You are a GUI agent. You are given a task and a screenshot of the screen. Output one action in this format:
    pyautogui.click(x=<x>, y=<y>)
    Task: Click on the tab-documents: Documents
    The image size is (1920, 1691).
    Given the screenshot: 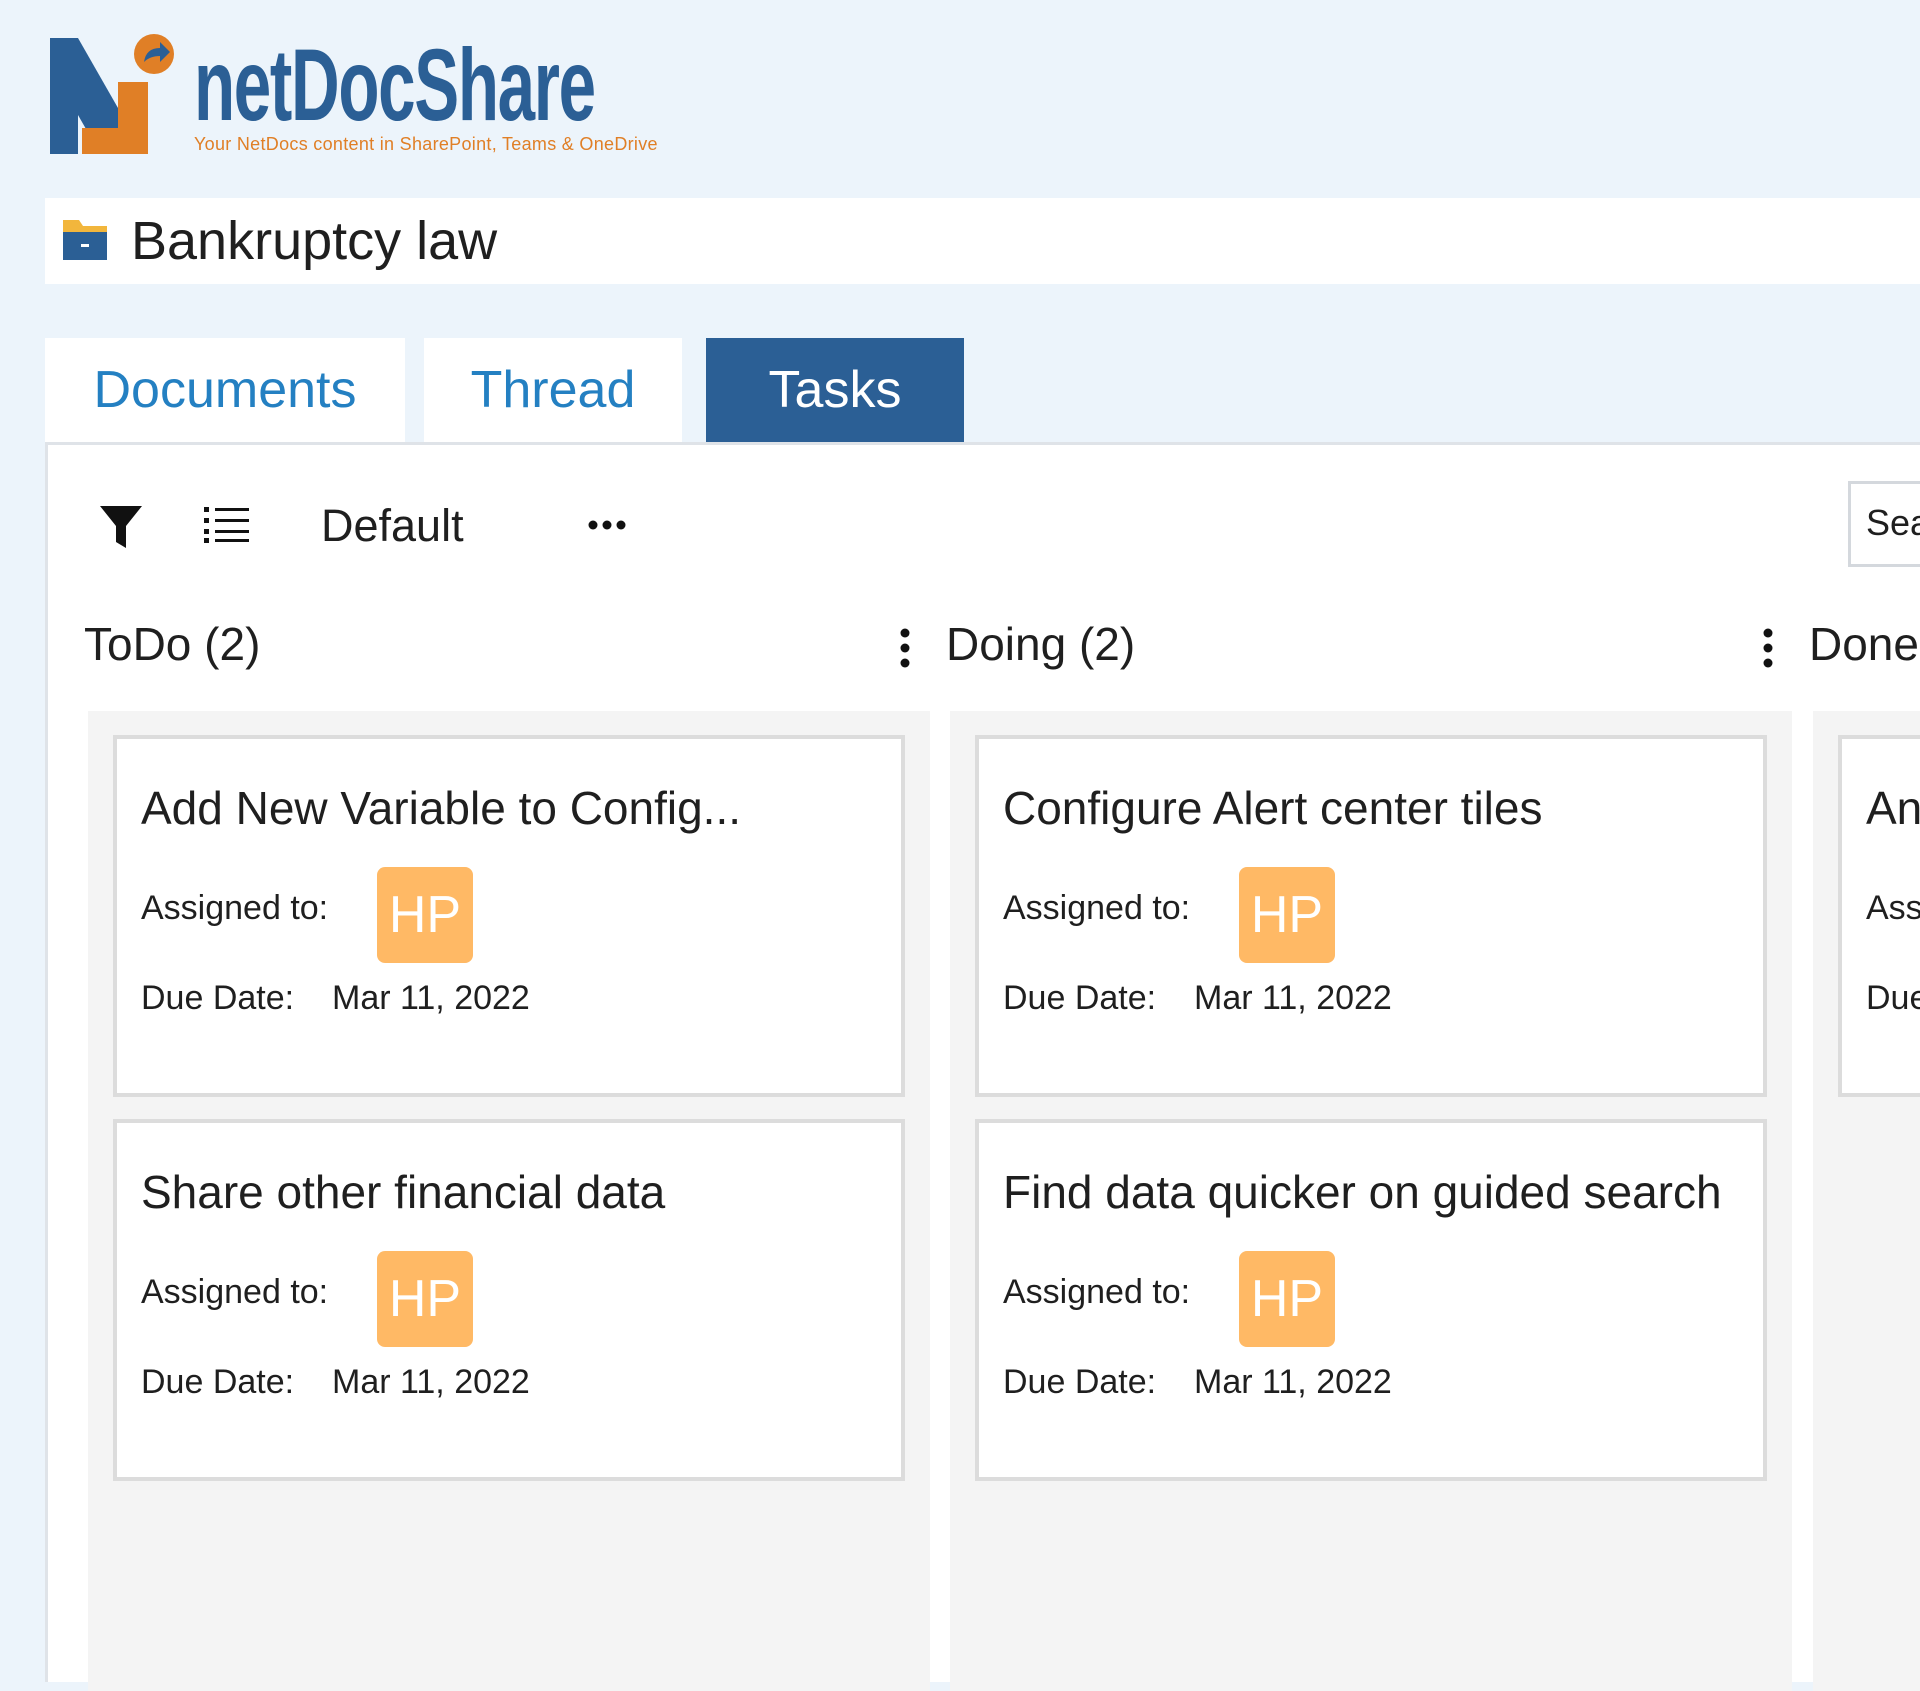 What is the action you would take?
    pyautogui.click(x=225, y=390)
    